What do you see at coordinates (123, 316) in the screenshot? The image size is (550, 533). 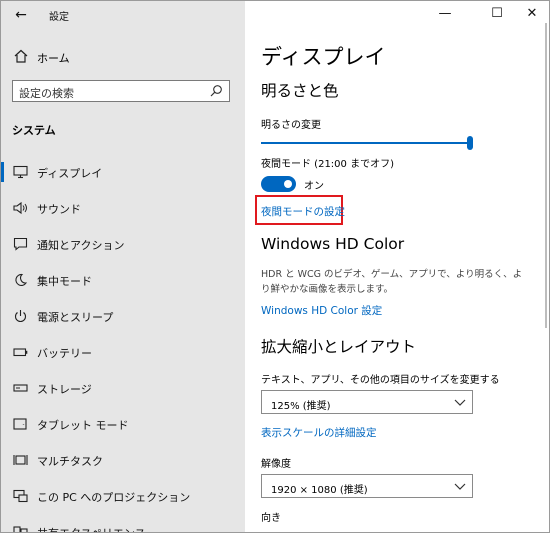 I see `sidebar-item-power: 電源とスリープ` at bounding box center [123, 316].